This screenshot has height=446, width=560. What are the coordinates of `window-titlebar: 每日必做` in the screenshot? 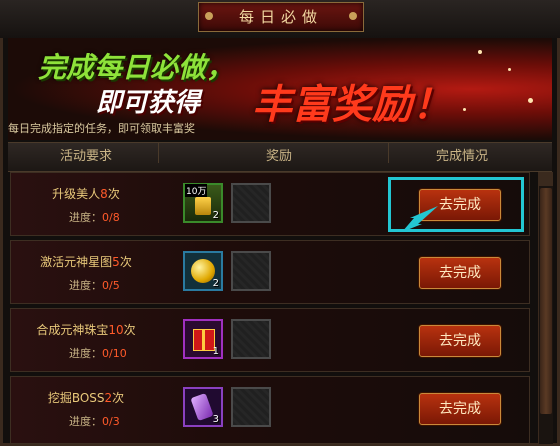 It's located at (280, 19).